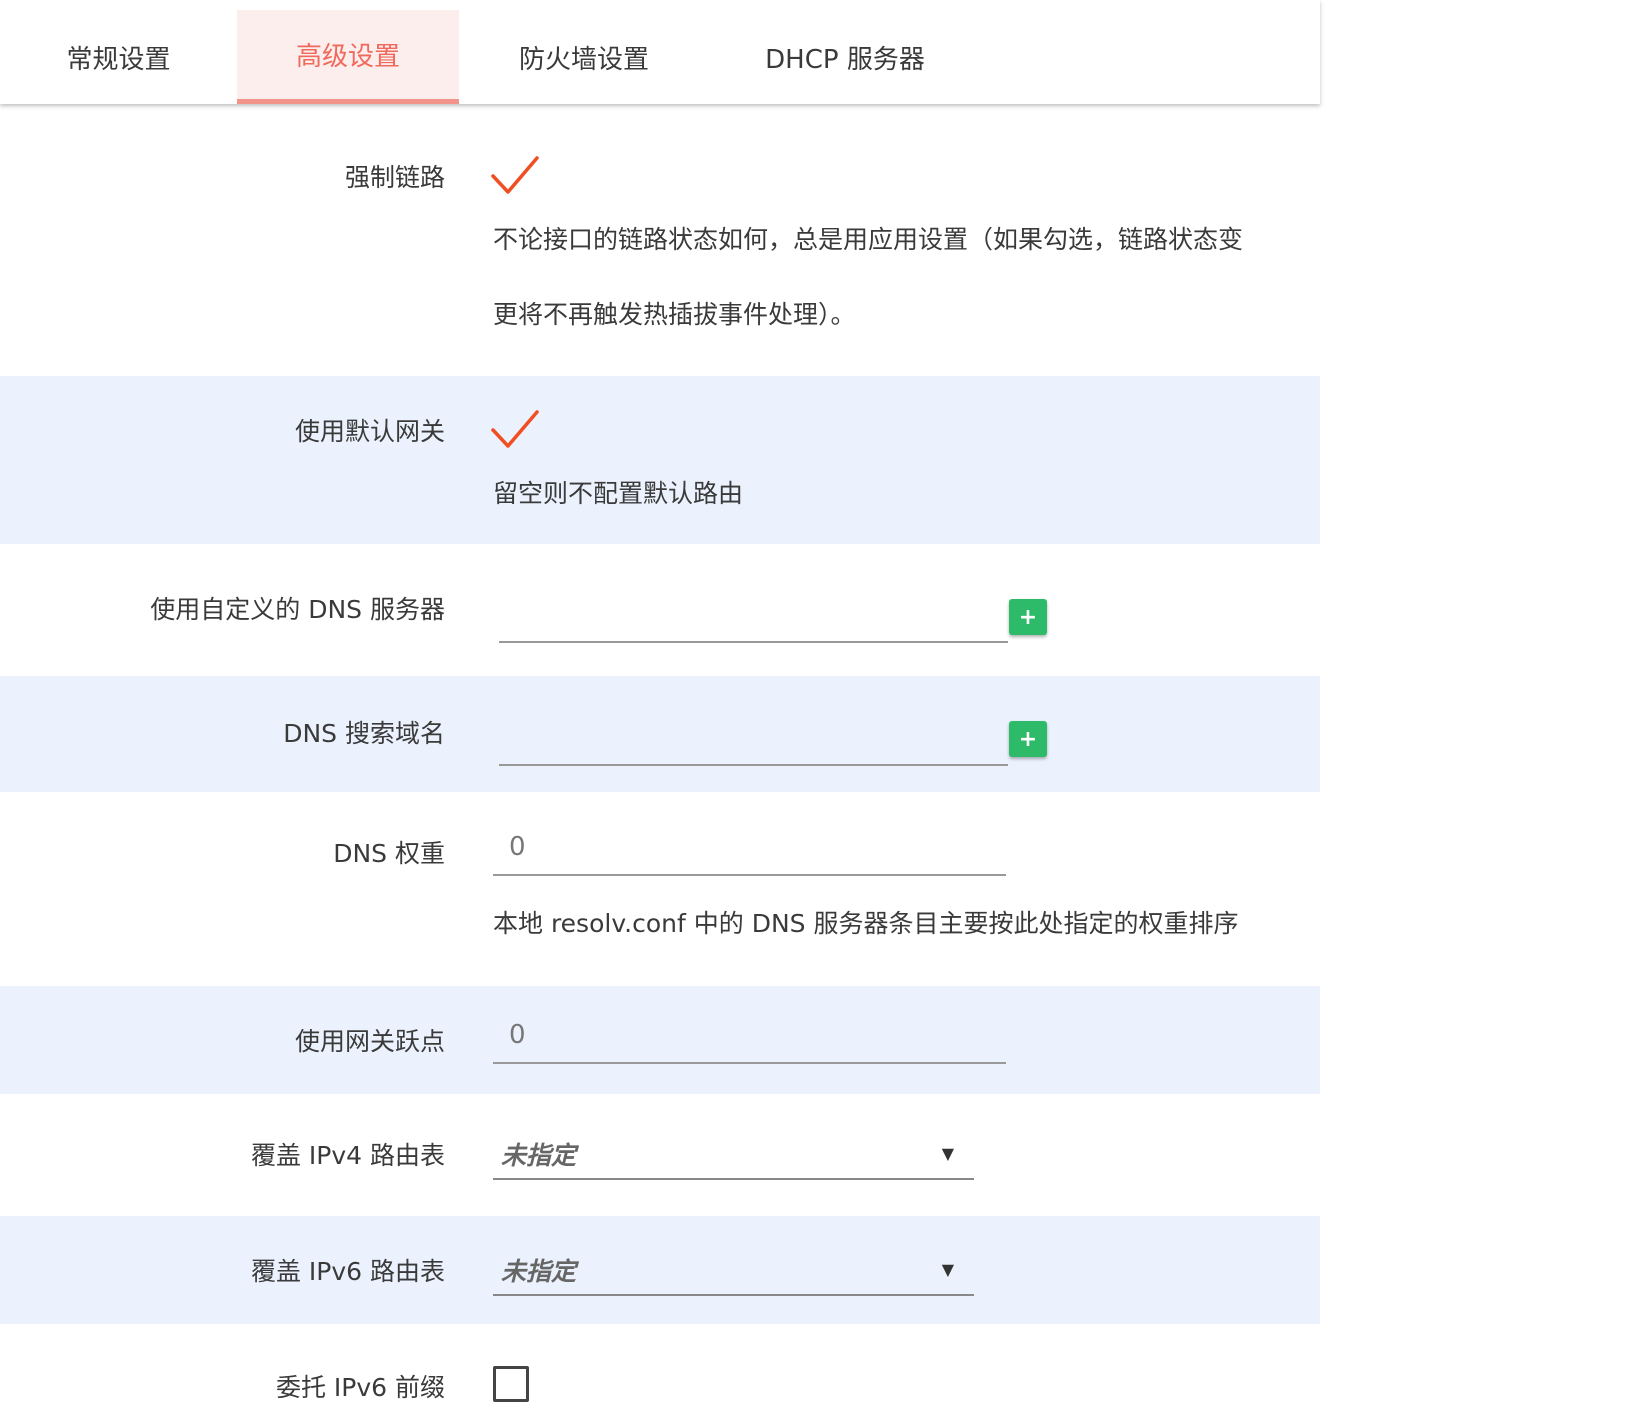 The height and width of the screenshot is (1413, 1634). What do you see at coordinates (517, 847) in the screenshot?
I see `dns-weight-value: 0` at bounding box center [517, 847].